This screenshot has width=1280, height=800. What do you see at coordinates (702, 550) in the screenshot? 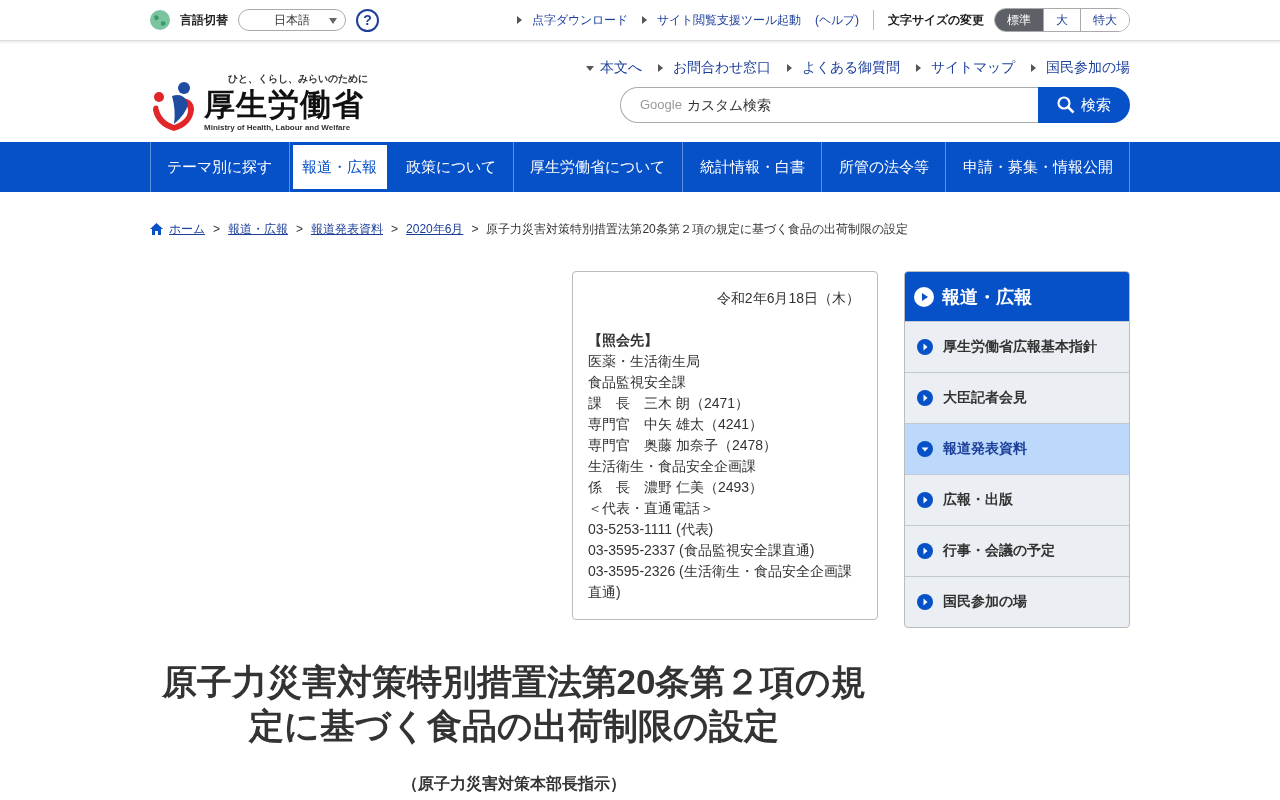
I see `contact-line: 03-3595-2337 (食品監視安全課直通)` at bounding box center [702, 550].